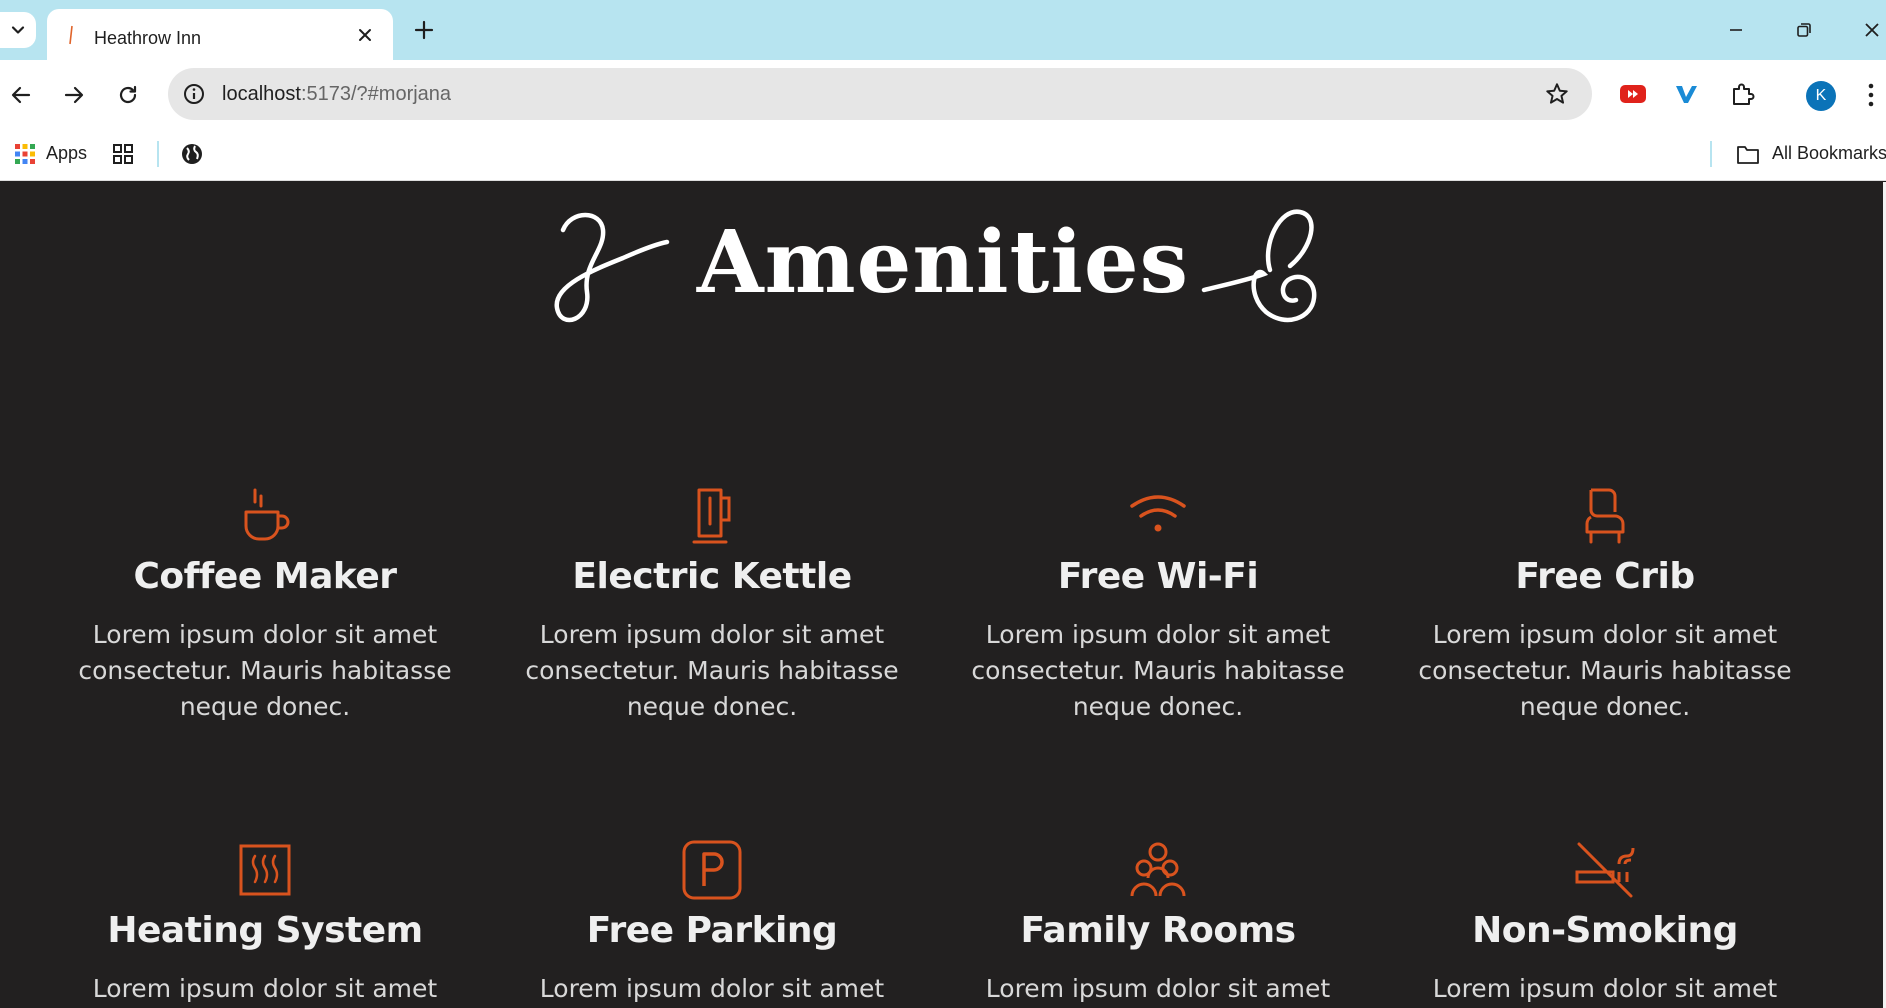 The width and height of the screenshot is (1886, 1008). I want to click on chevron-down-icon, so click(18, 30).